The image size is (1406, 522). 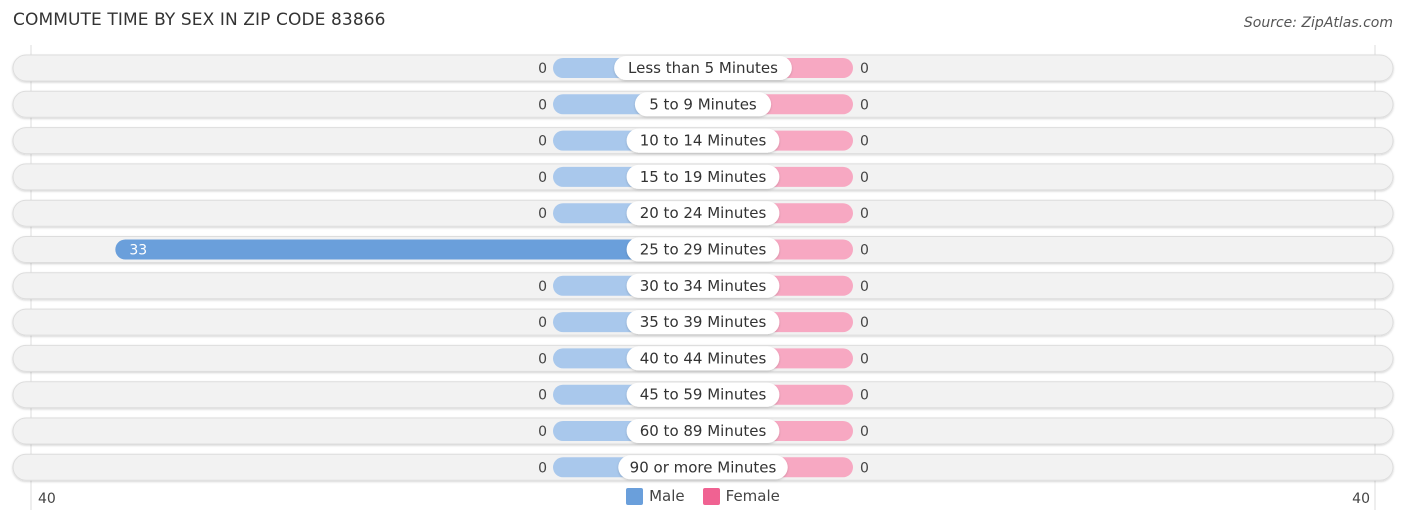 What do you see at coordinates (703, 177) in the screenshot?
I see `category-label: 15 to 19 Minutes` at bounding box center [703, 177].